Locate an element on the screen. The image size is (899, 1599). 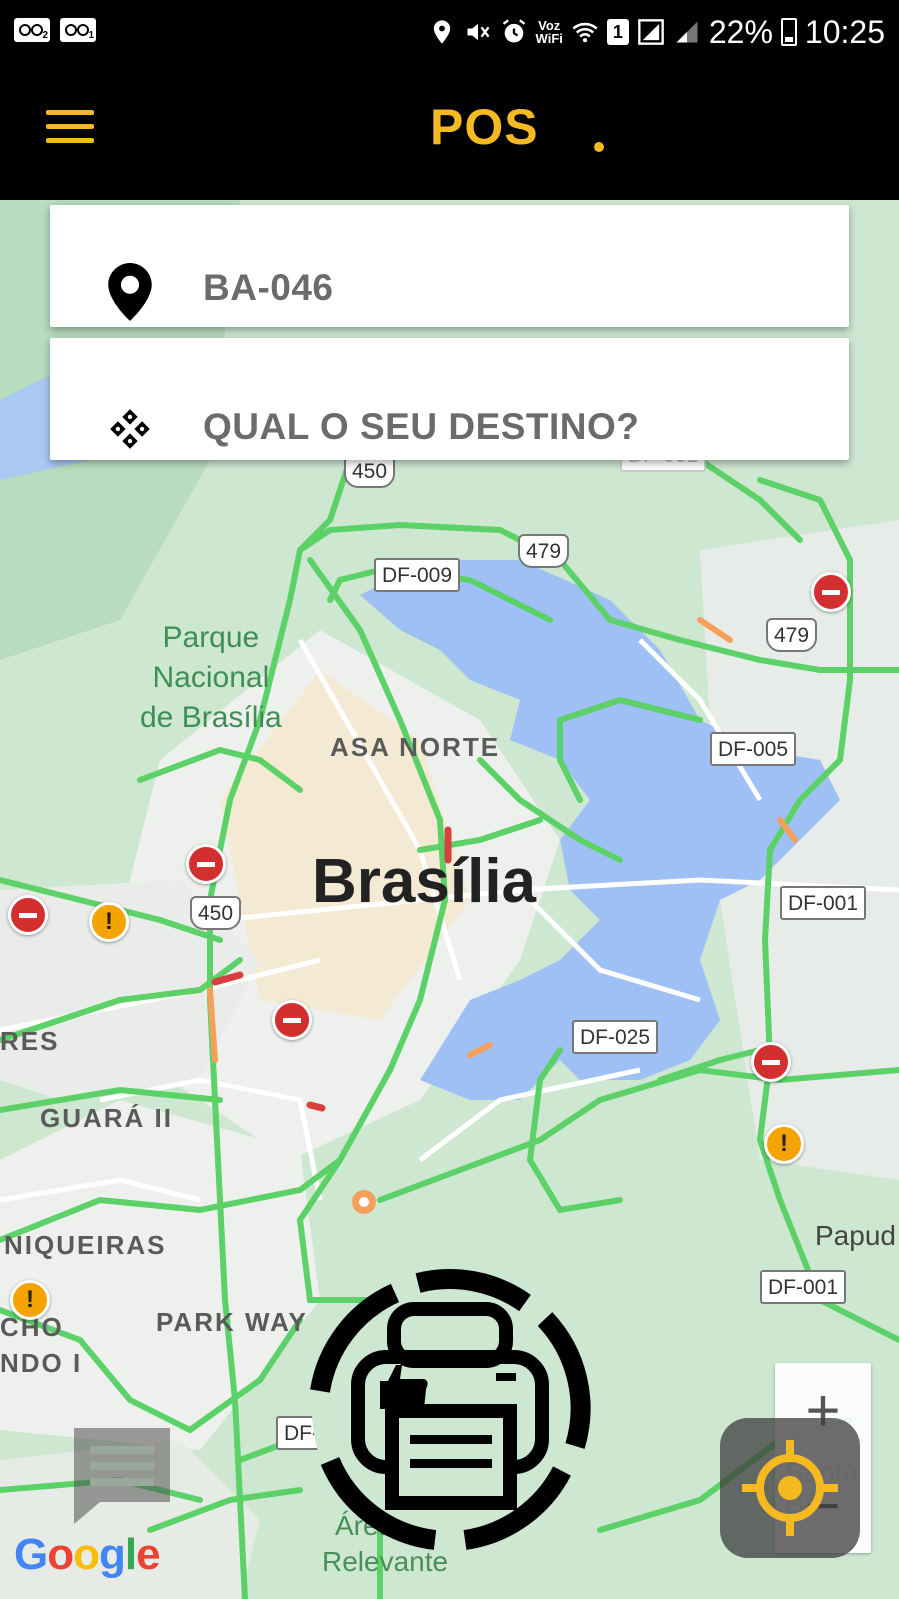
destination-card is located at coordinates (449, 399).